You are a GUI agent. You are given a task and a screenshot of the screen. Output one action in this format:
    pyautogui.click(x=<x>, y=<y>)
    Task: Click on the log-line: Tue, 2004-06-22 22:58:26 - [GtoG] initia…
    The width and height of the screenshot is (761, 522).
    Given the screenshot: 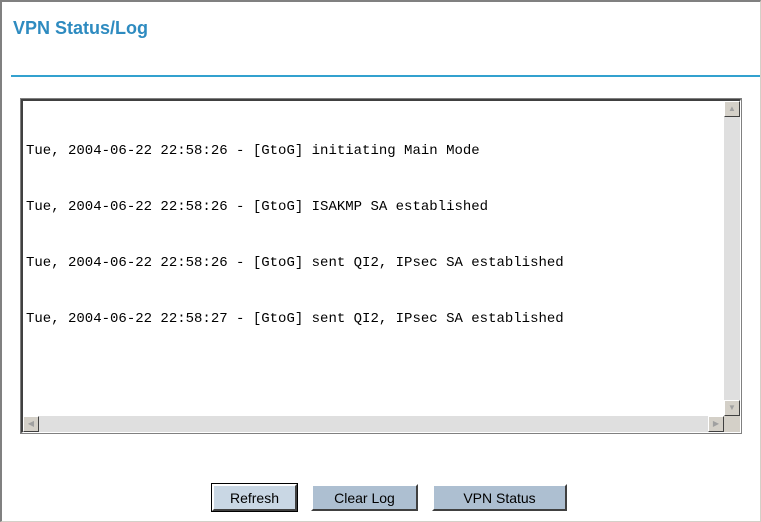 What is the action you would take?
    pyautogui.click(x=253, y=151)
    